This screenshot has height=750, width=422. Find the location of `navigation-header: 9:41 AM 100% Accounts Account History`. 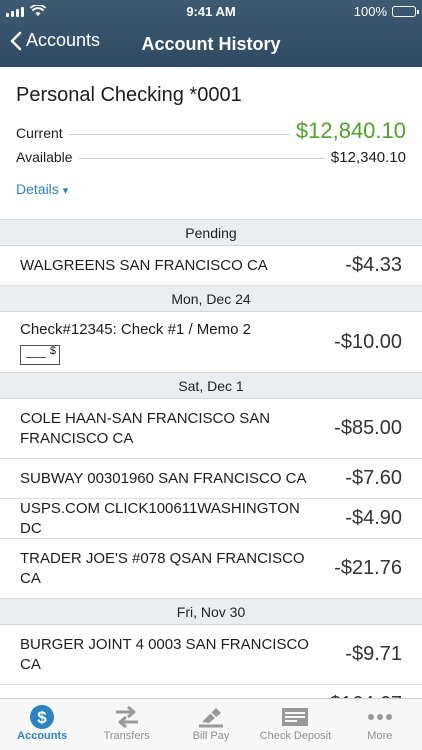

navigation-header: 9:41 AM 100% Accounts Account History is located at coordinates (211, 33).